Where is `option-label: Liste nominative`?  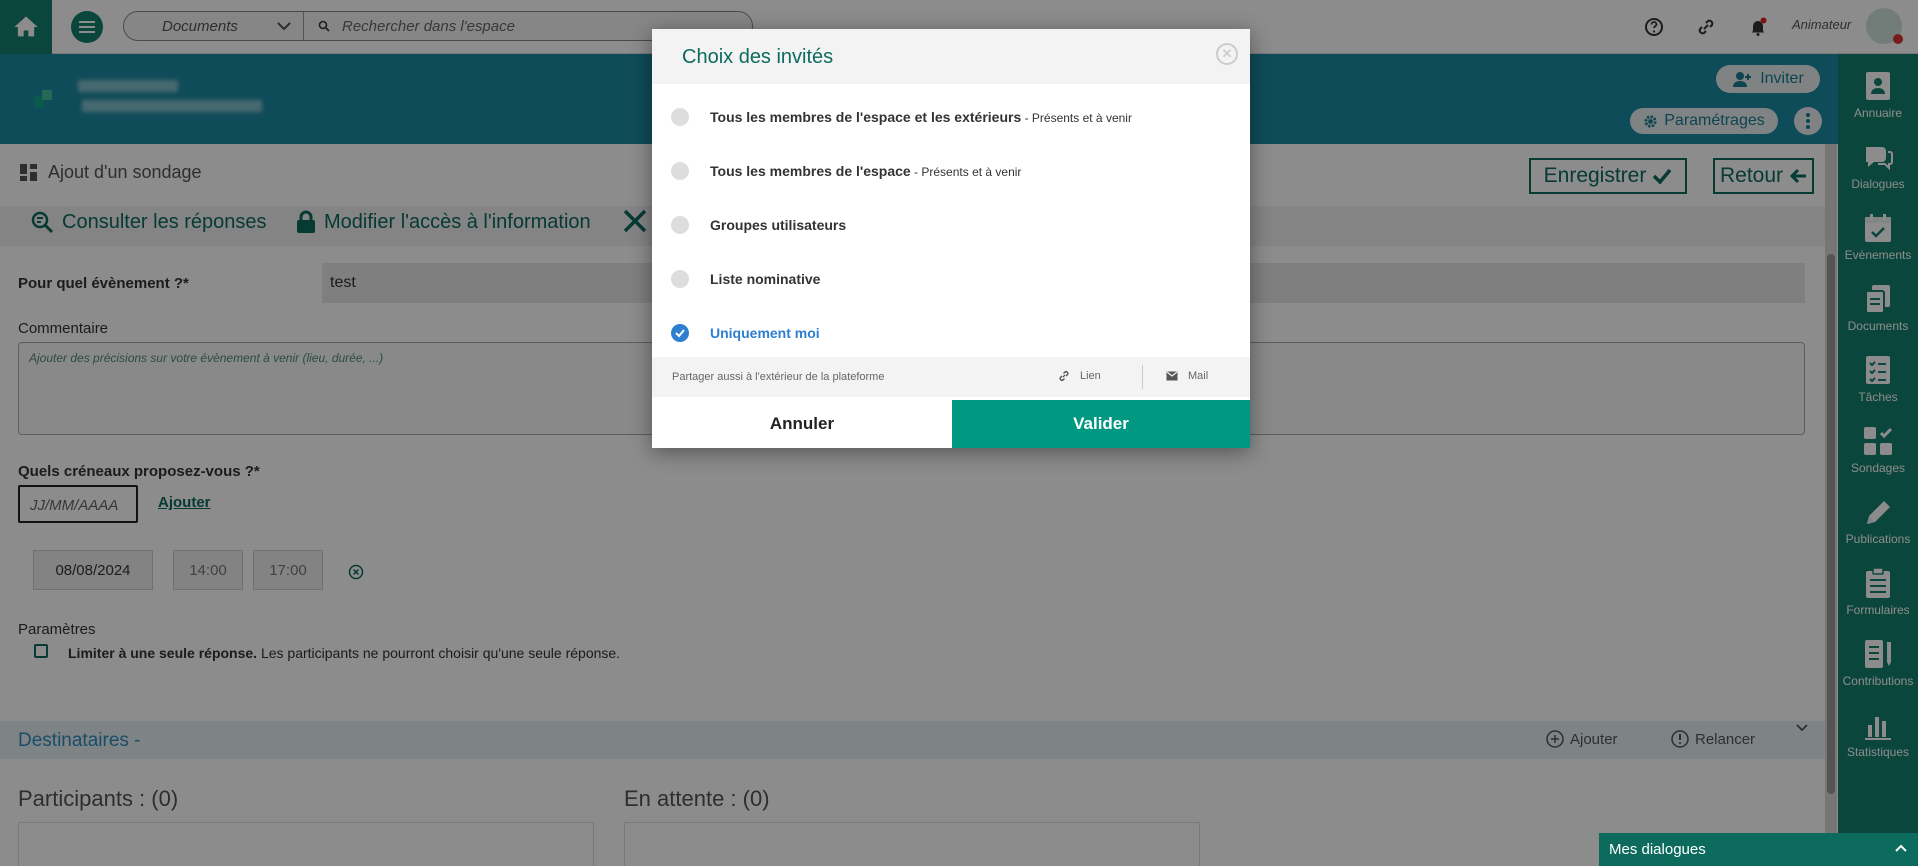 option-label: Liste nominative is located at coordinates (765, 279).